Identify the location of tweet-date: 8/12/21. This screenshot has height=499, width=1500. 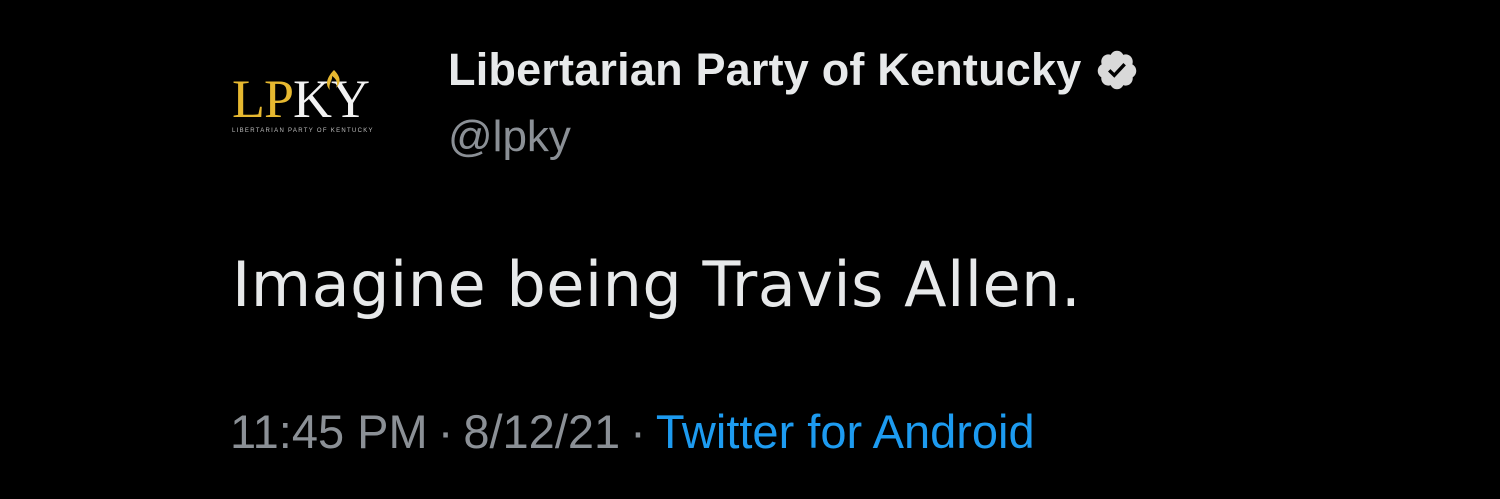
(541, 431).